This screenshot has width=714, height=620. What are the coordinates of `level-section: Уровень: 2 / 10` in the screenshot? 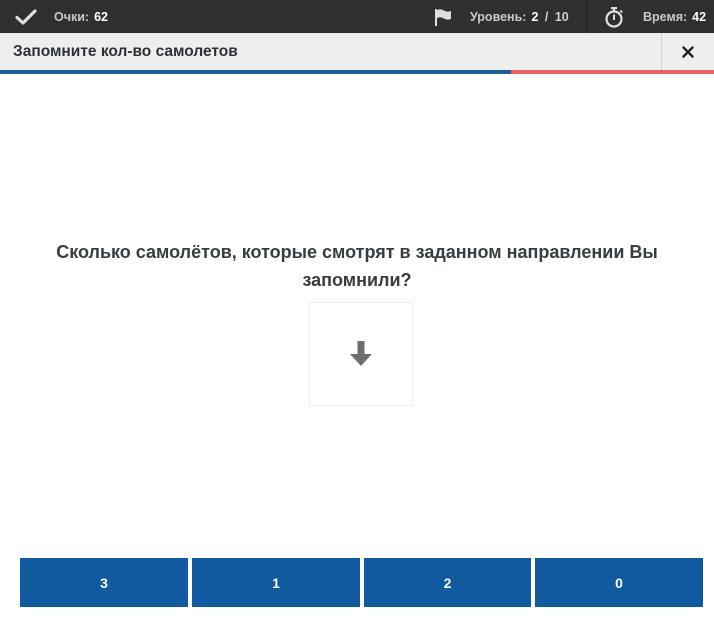 It's located at (501, 16).